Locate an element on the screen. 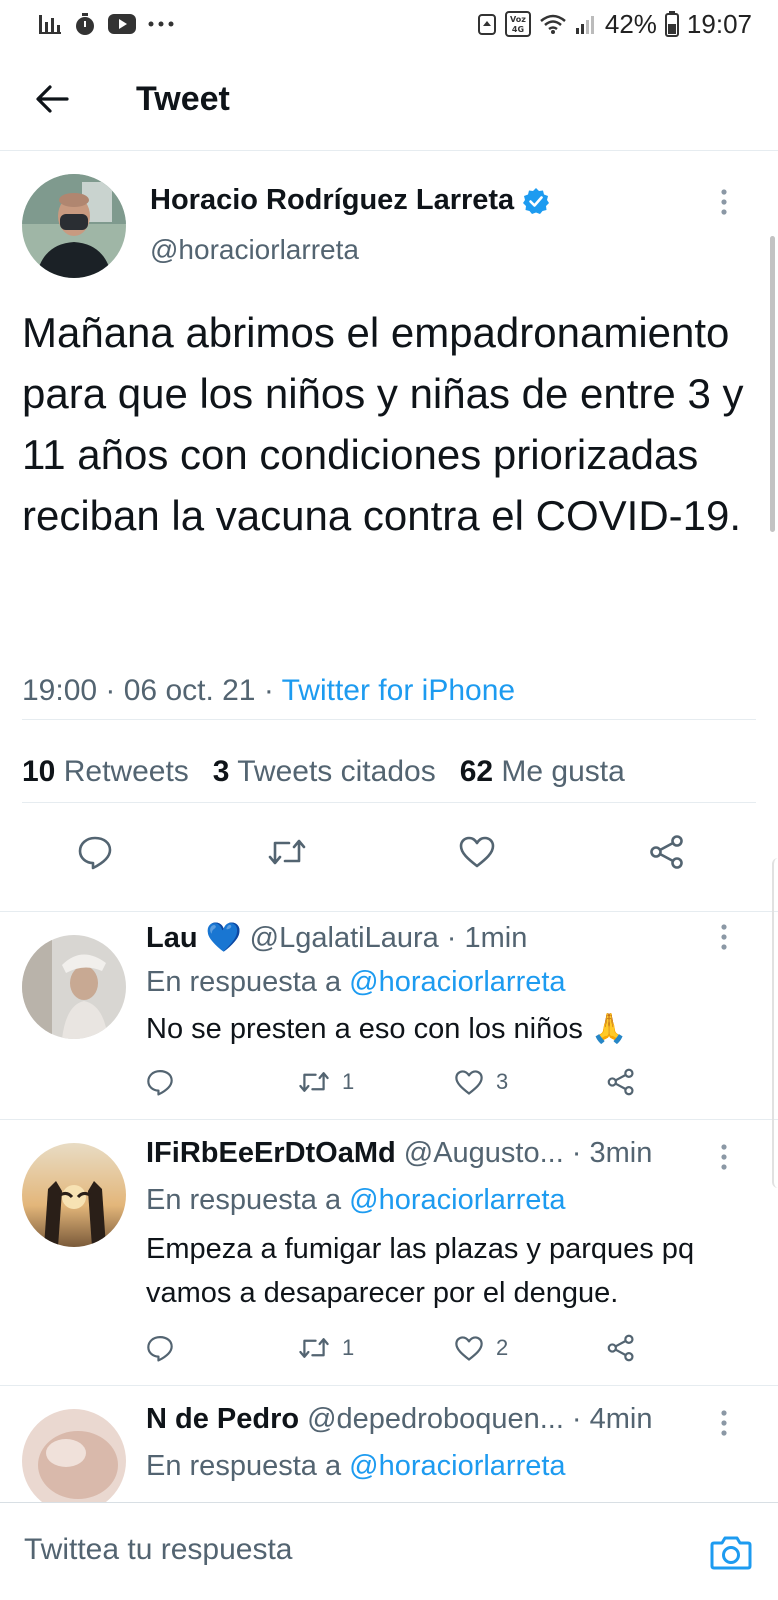 The height and width of the screenshot is (1600, 778). scrollbar is located at coordinates (772, 384).